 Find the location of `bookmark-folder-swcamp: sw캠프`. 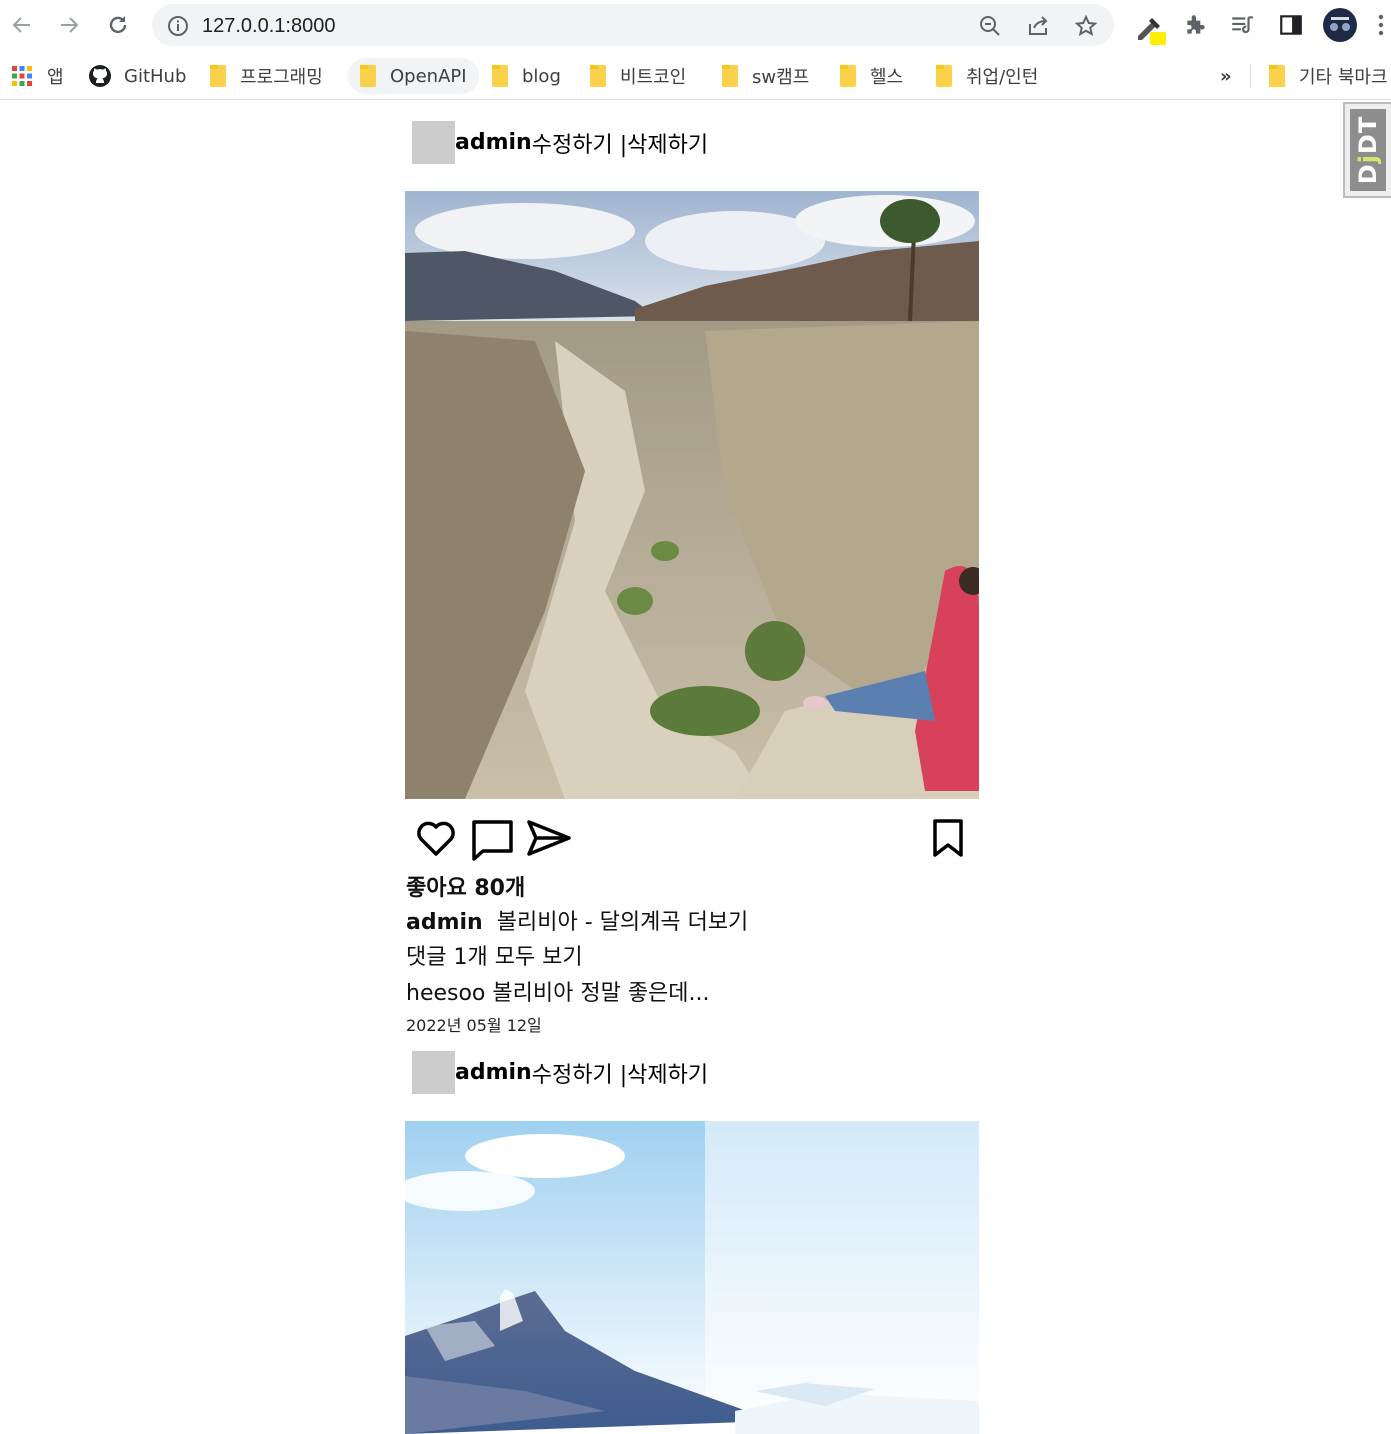

bookmark-folder-swcamp: sw캠프 is located at coordinates (765, 76).